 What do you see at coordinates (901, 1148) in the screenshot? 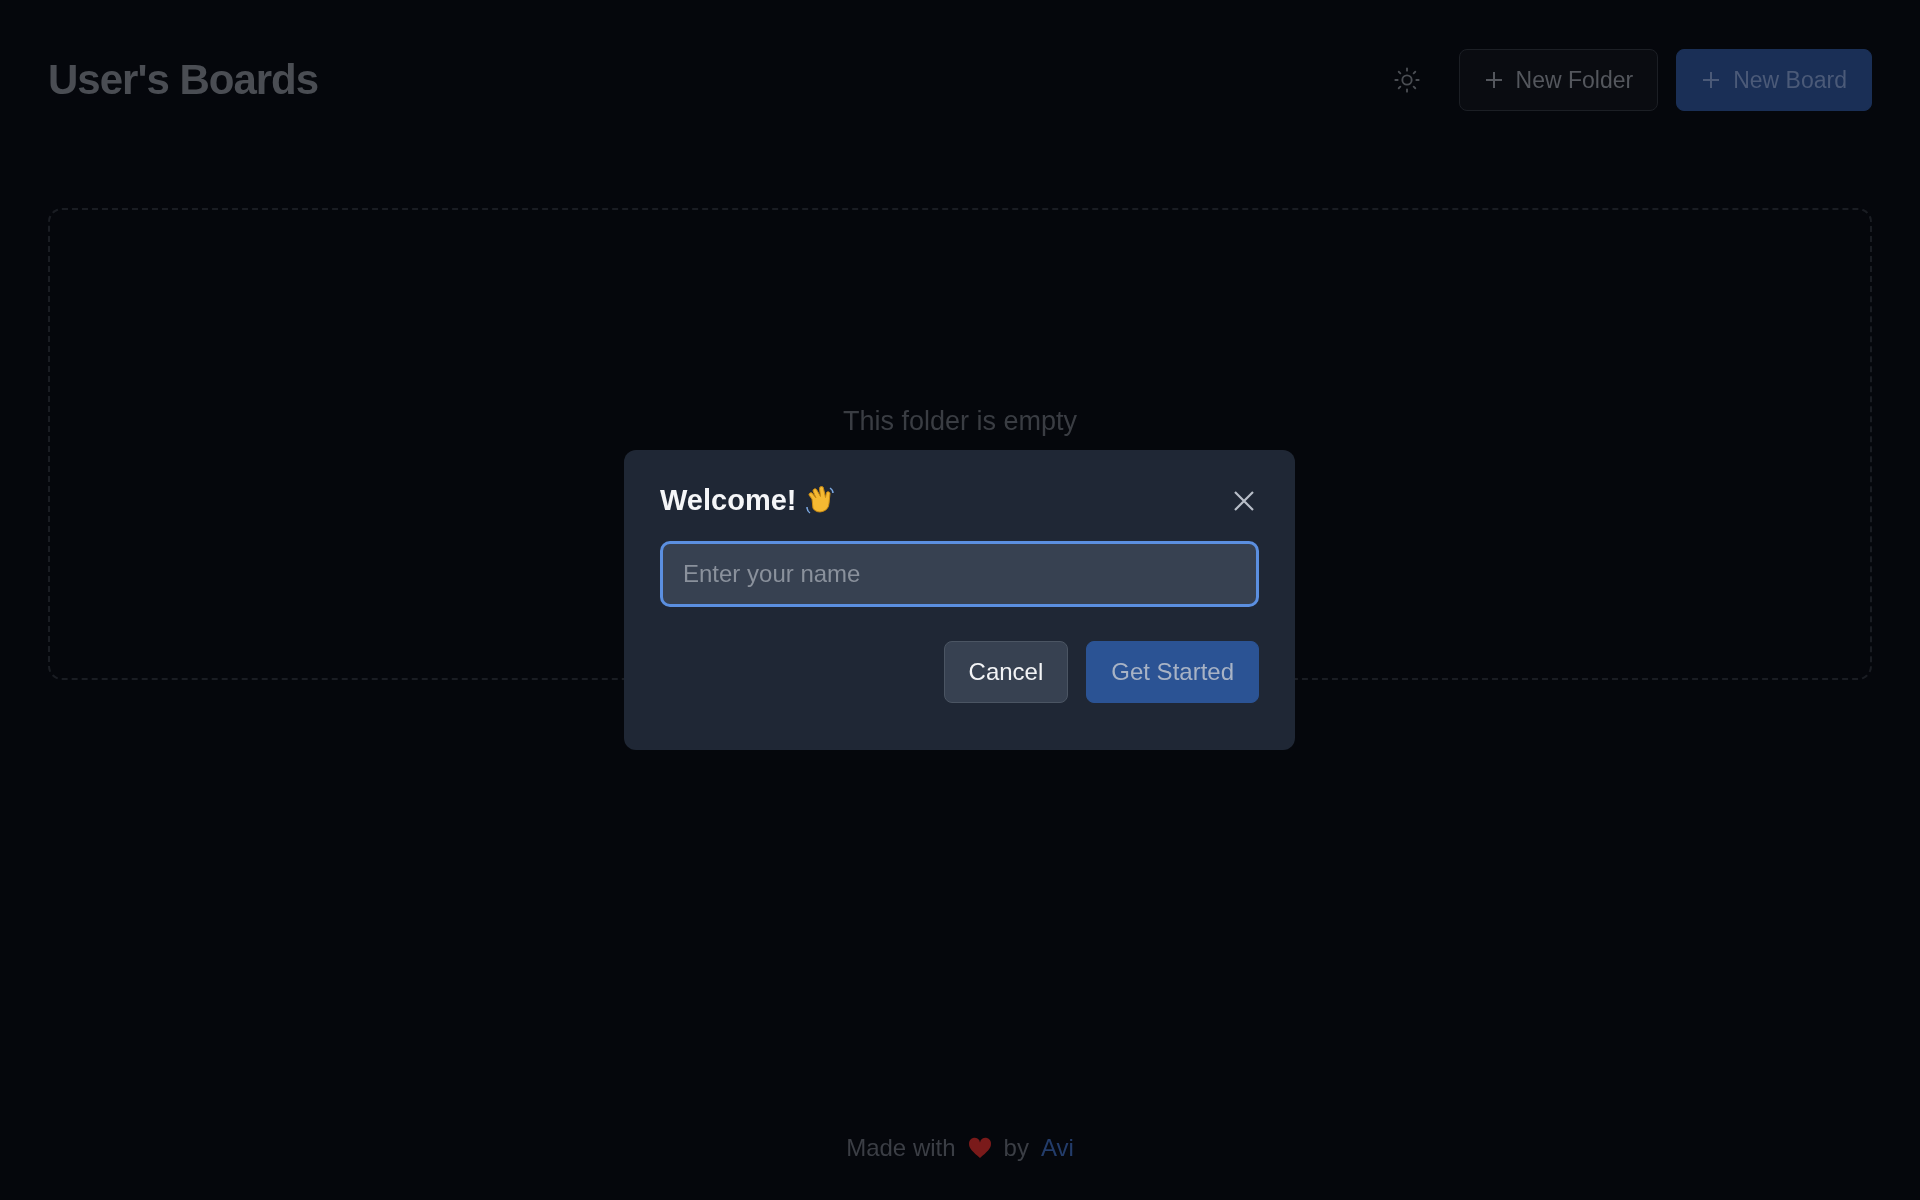
I see `footer-text: Made with` at bounding box center [901, 1148].